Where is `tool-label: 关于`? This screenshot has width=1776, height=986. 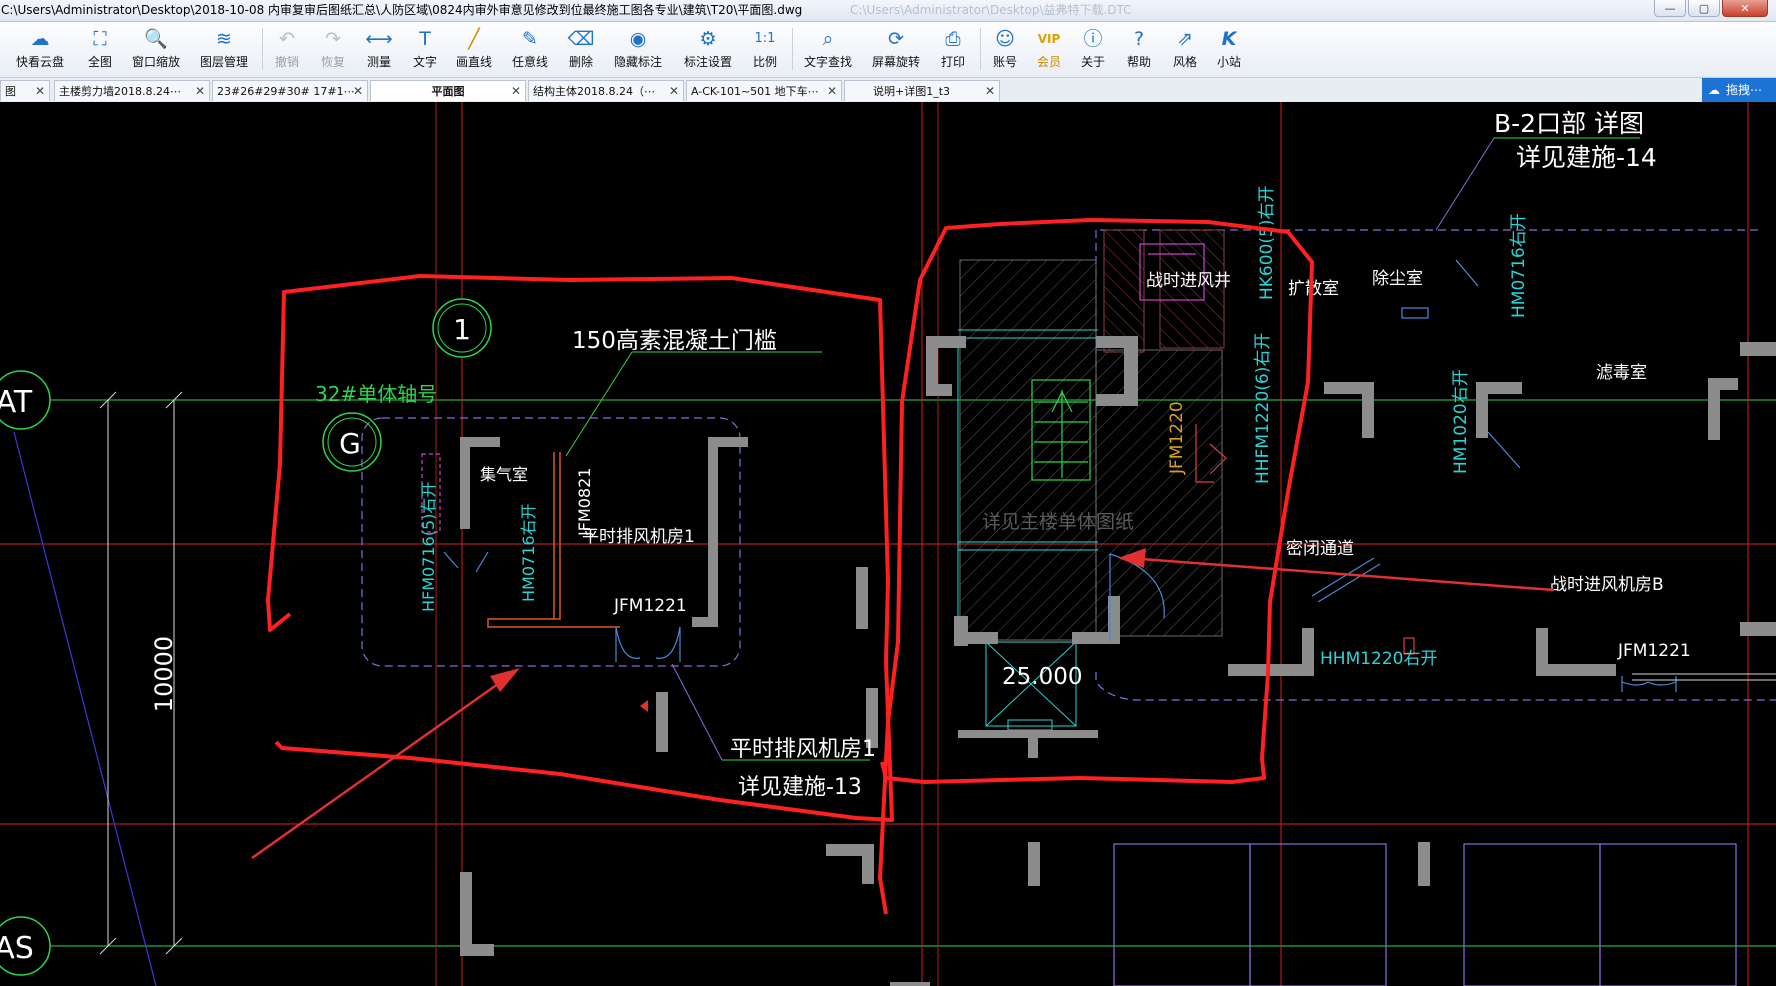 tool-label: 关于 is located at coordinates (1092, 62).